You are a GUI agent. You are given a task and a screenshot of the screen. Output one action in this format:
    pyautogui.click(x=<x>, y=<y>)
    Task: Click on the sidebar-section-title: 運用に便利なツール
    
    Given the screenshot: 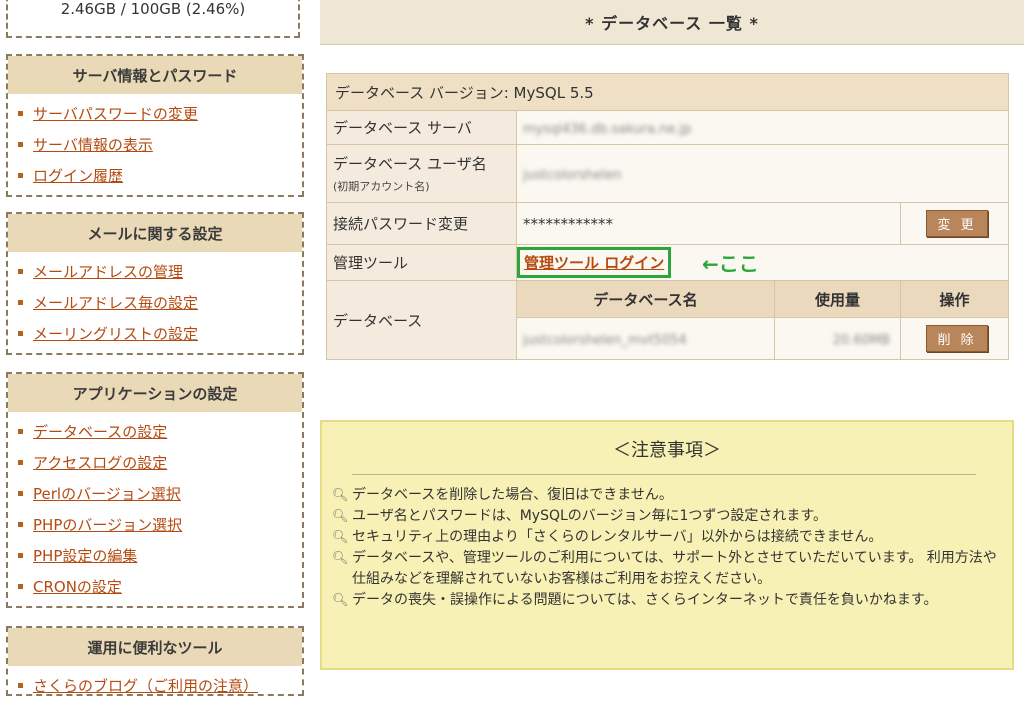 What is the action you would take?
    pyautogui.click(x=155, y=647)
    